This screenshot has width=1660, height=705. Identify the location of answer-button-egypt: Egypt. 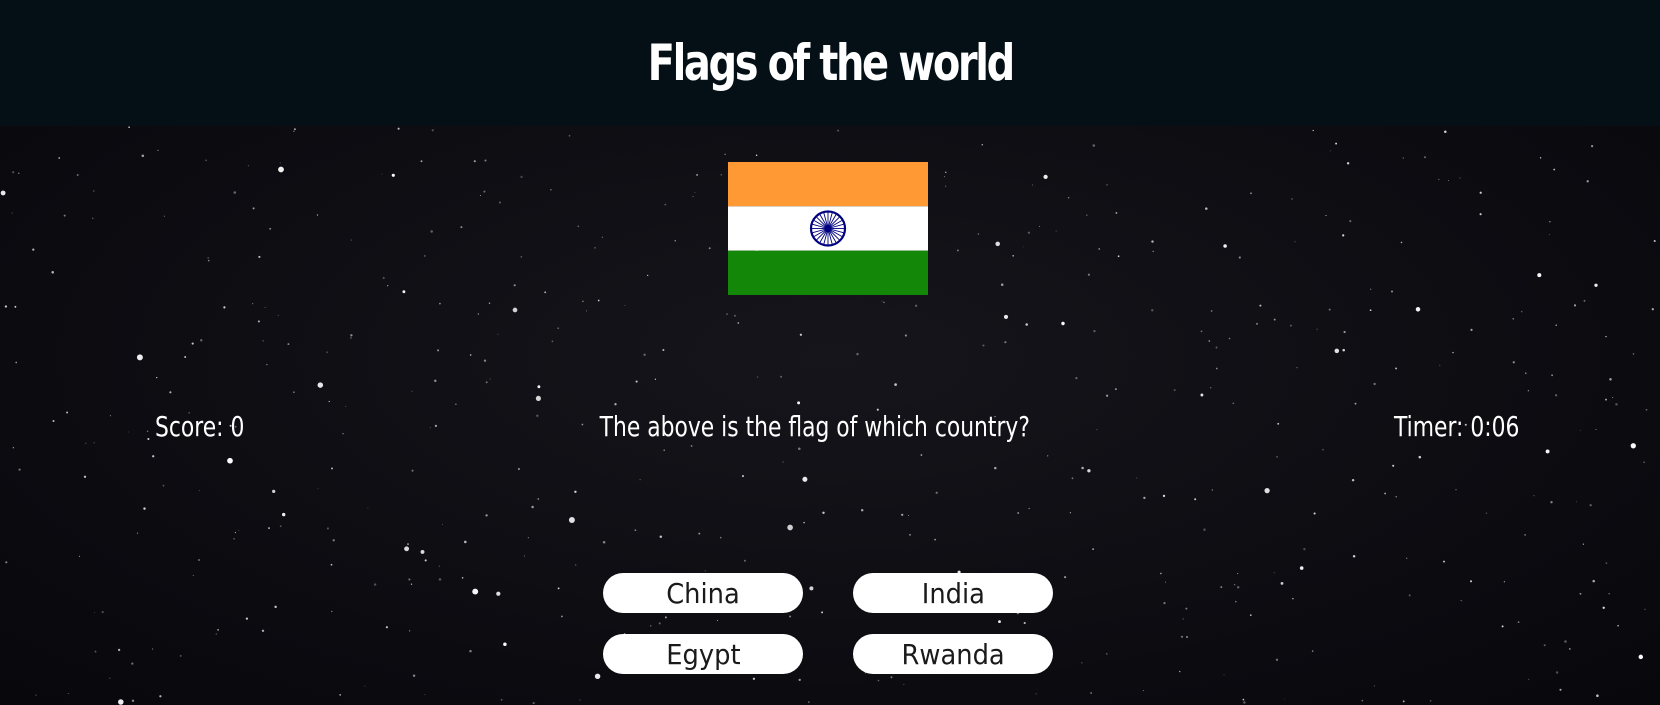
(703, 654).